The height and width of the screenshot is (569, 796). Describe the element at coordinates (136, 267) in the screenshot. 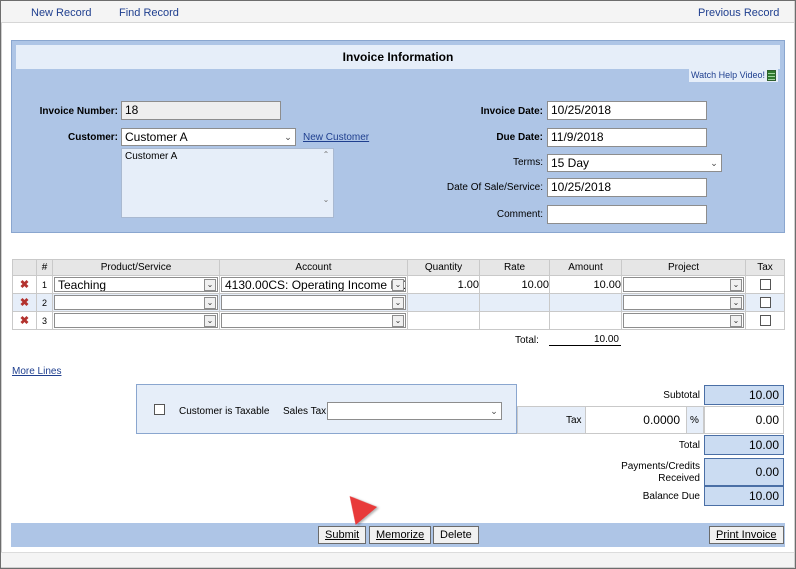

I see `header-product: Product/Service` at that location.